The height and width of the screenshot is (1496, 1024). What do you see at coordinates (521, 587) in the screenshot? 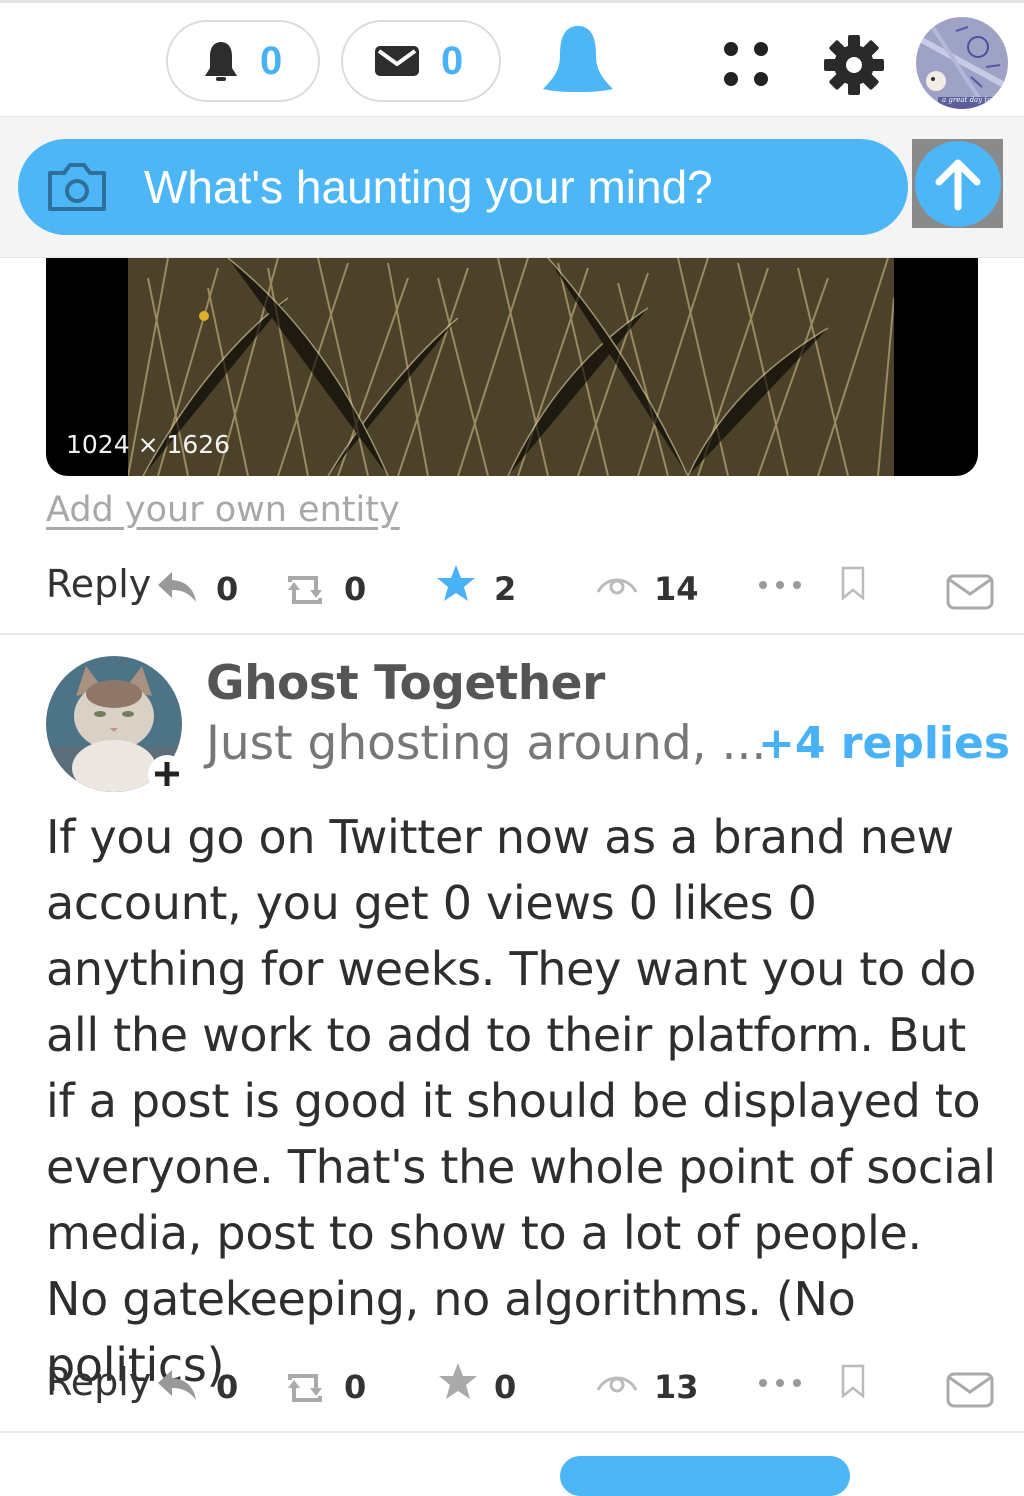
I see `post-actions-row: Reply 0 0 2 14` at bounding box center [521, 587].